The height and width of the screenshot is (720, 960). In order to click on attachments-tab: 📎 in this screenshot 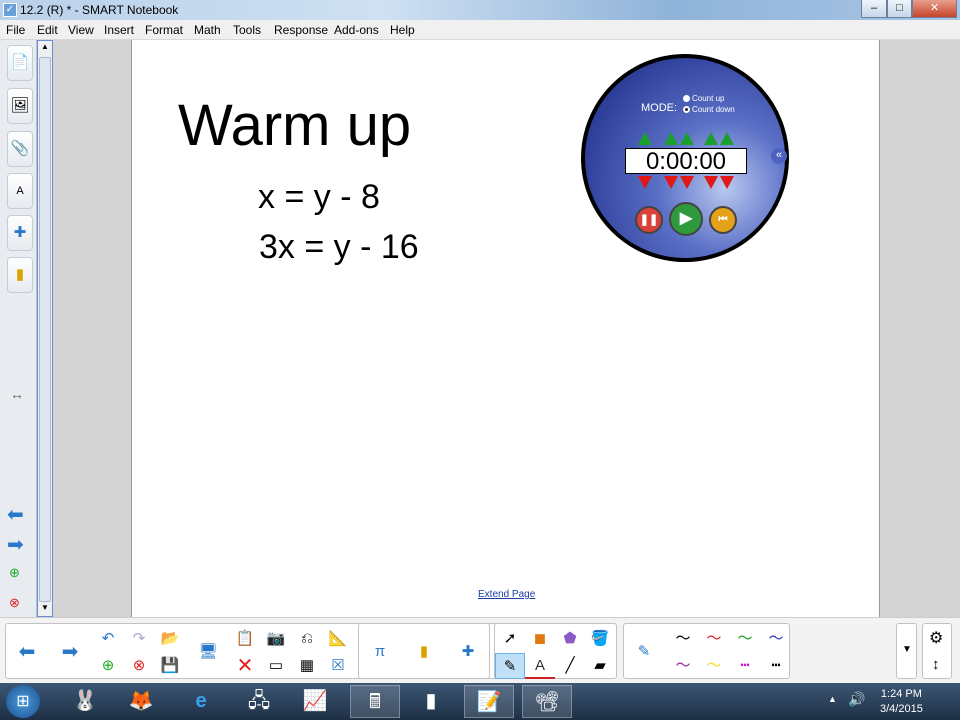, I will do `click(20, 149)`.